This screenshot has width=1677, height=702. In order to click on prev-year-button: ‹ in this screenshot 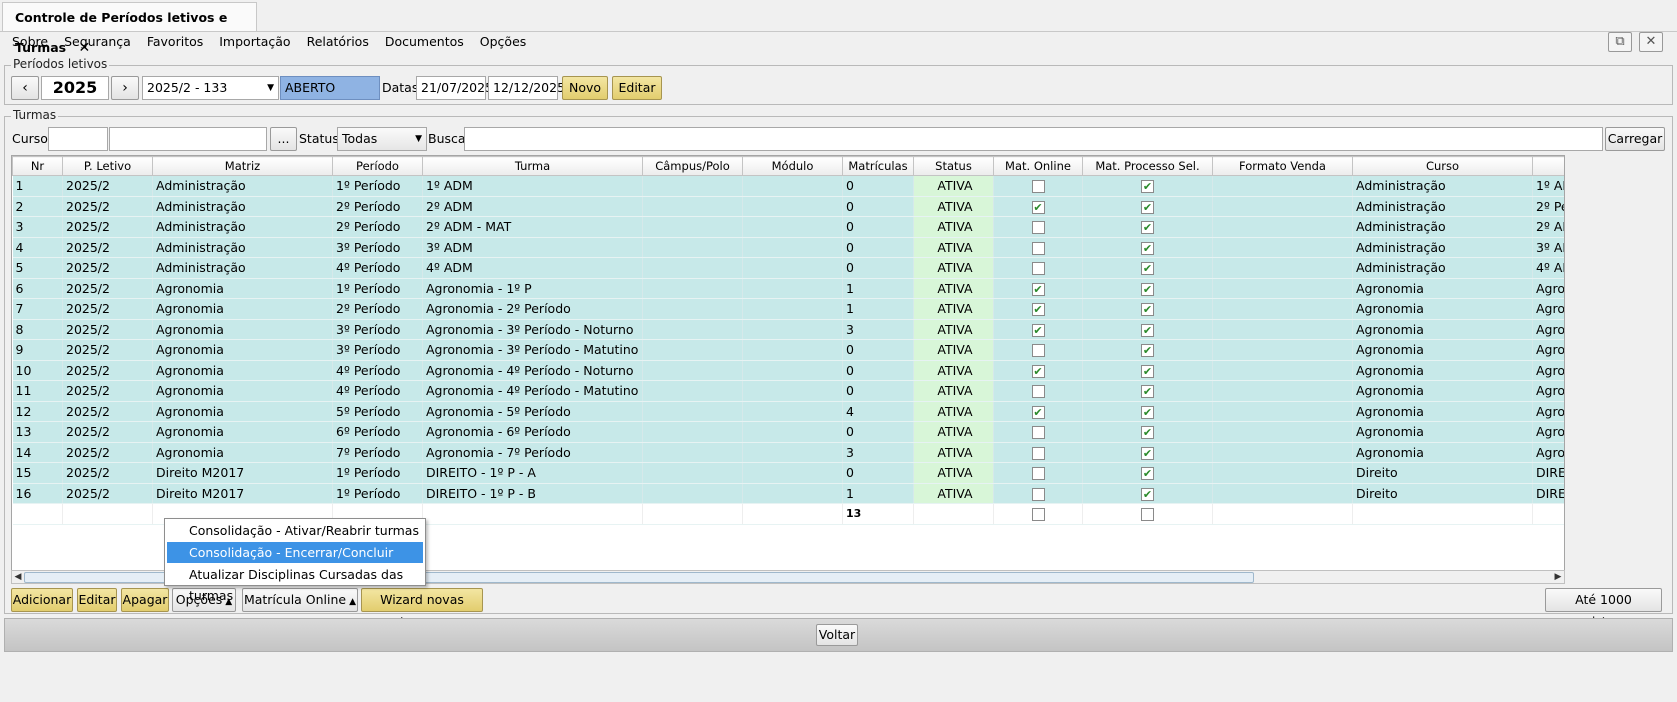, I will do `click(25, 88)`.